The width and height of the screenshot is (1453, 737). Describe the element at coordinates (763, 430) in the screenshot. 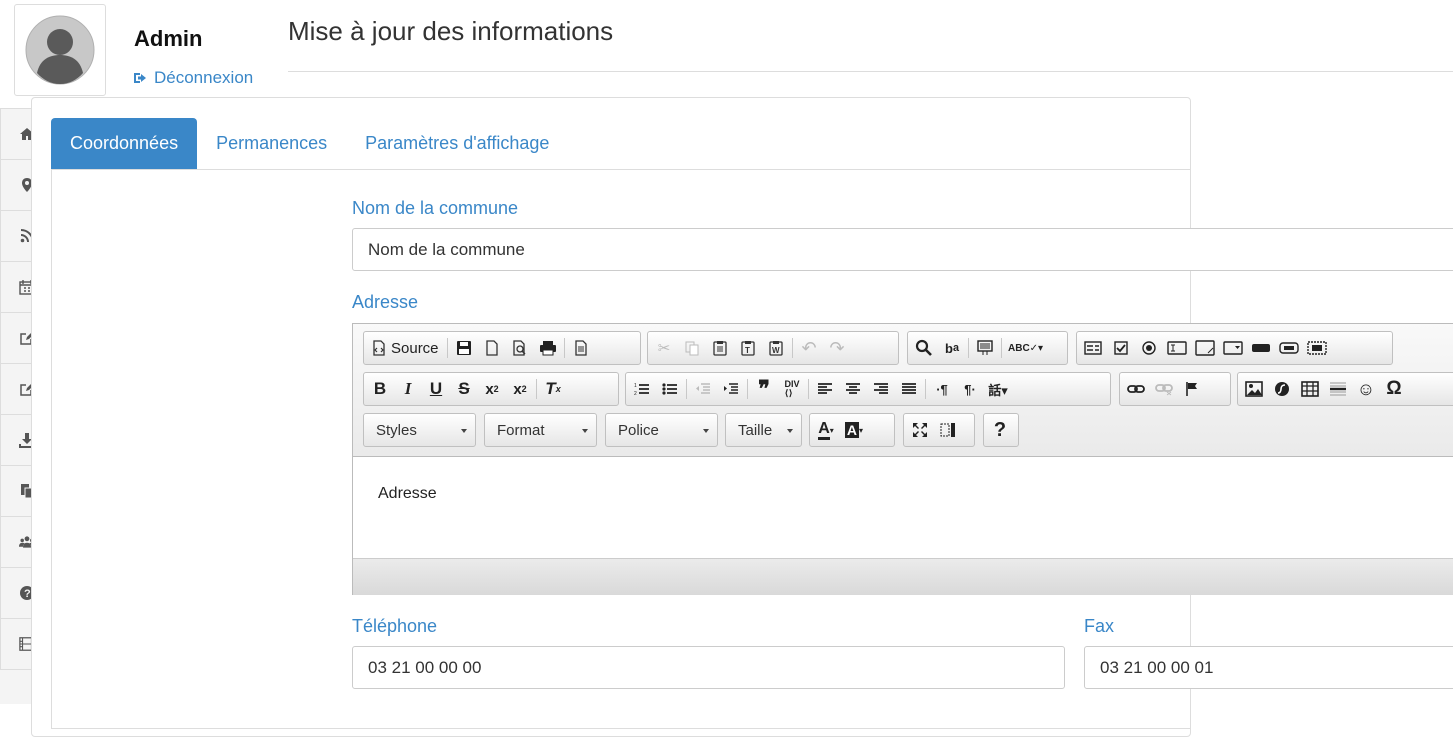

I see `size-combo: Taille` at that location.